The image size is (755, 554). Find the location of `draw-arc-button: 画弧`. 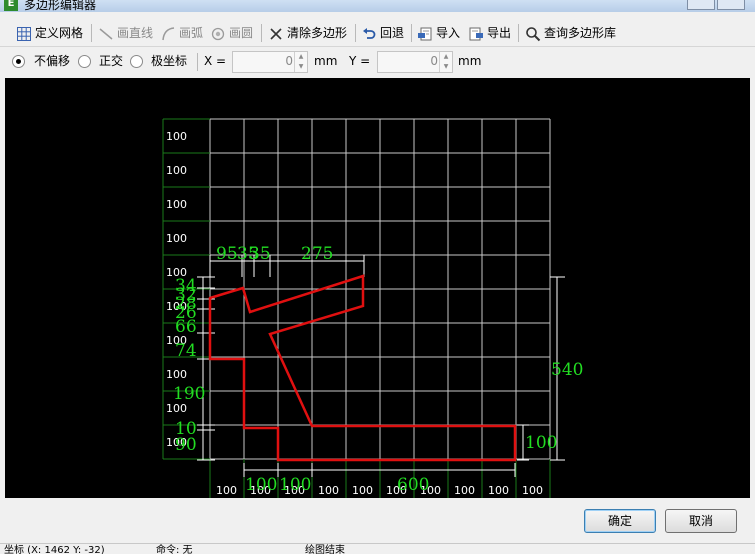

draw-arc-button: 画弧 is located at coordinates (181, 33).